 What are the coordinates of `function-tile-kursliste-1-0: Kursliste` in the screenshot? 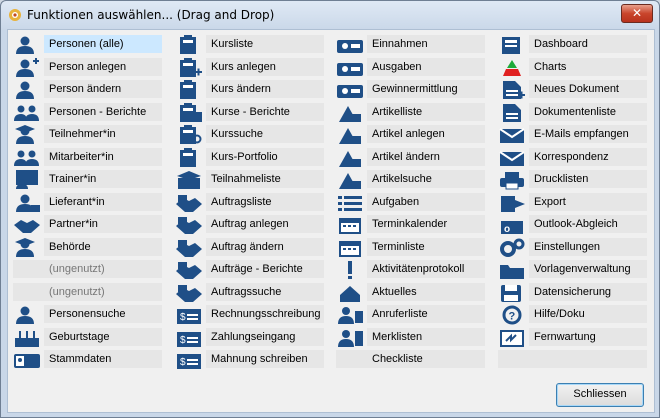 It's located at (251, 45).